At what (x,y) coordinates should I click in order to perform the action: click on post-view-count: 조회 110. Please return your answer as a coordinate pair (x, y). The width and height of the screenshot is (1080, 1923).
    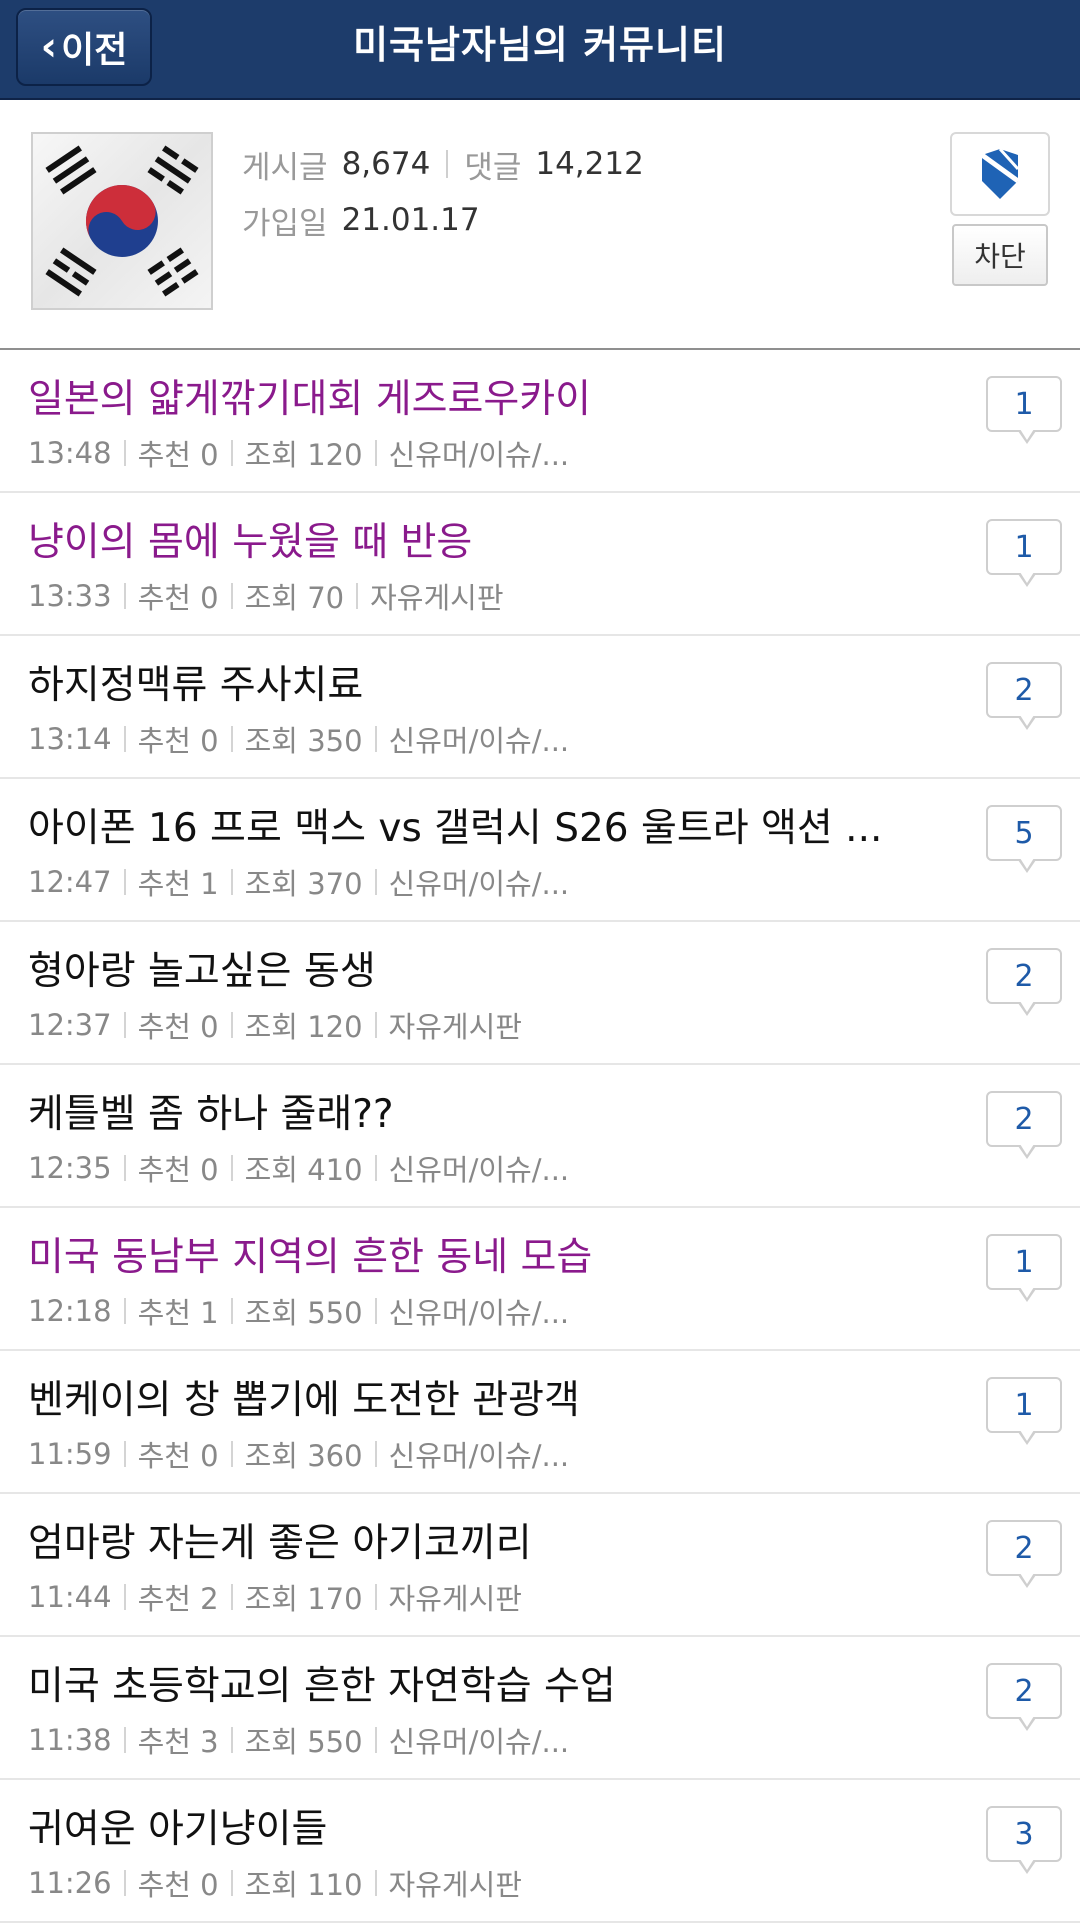
    Looking at the image, I should click on (303, 1885).